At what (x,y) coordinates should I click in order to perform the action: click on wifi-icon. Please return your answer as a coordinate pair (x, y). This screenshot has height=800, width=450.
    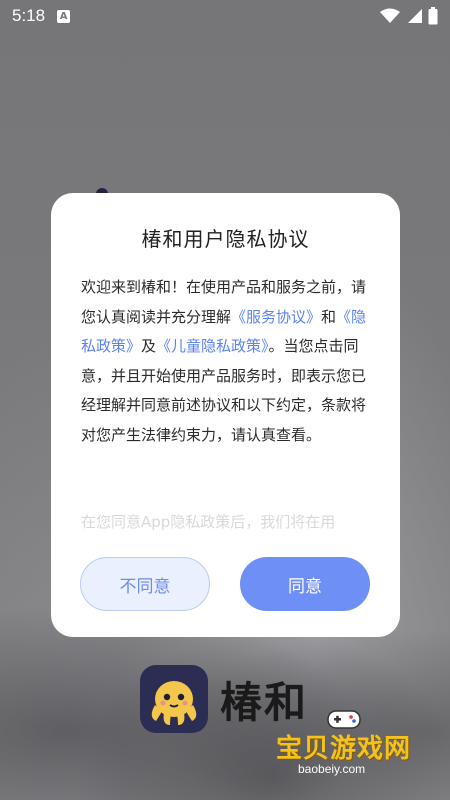
    Looking at the image, I should click on (390, 15).